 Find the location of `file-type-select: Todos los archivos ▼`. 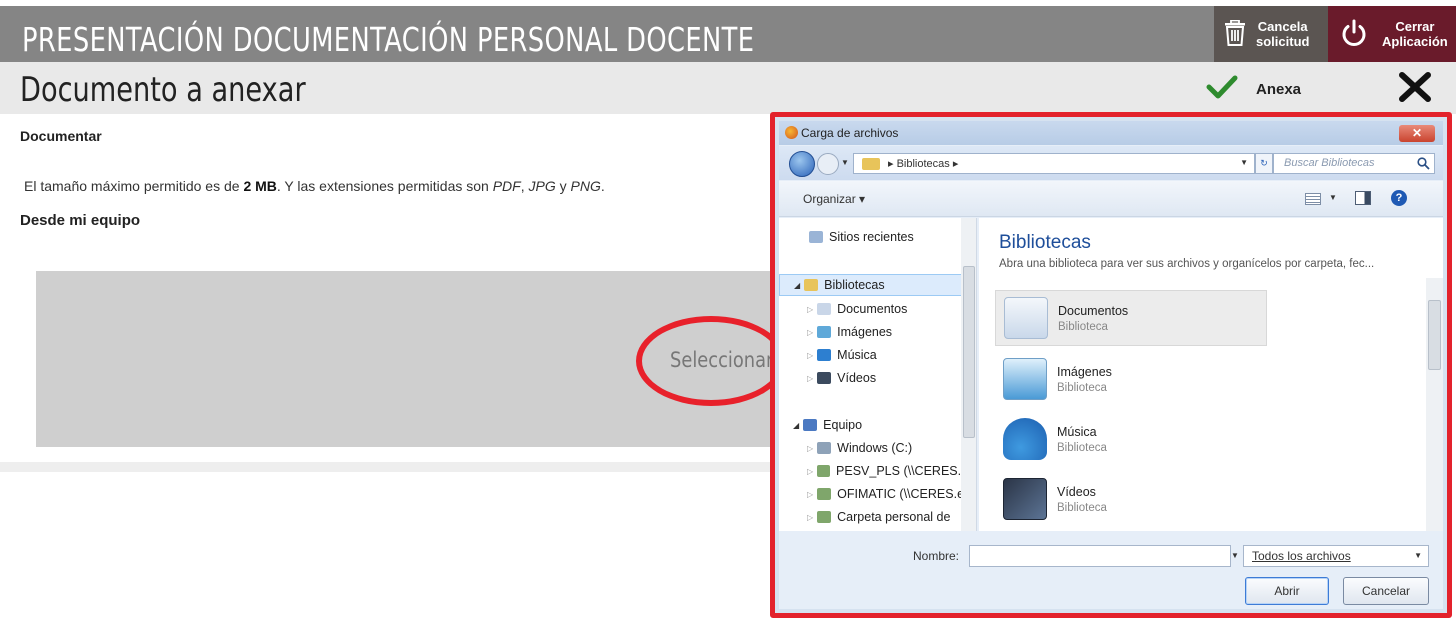

file-type-select: Todos los archivos ▼ is located at coordinates (1336, 556).